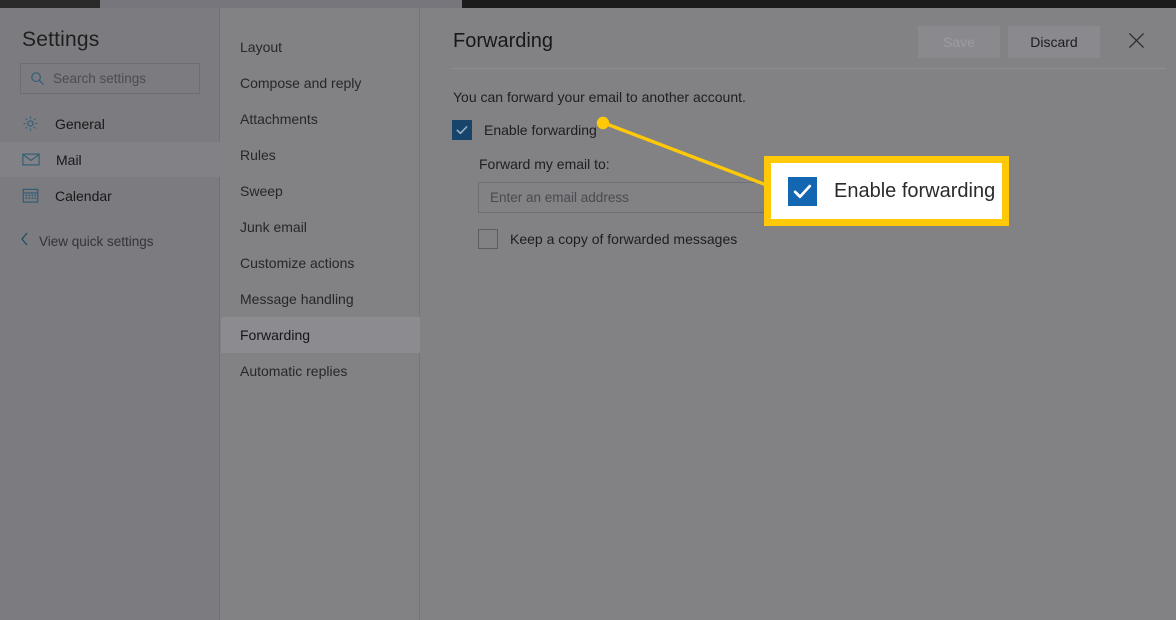 This screenshot has width=1176, height=620. Describe the element at coordinates (959, 42) in the screenshot. I see `save-button: Save` at that location.